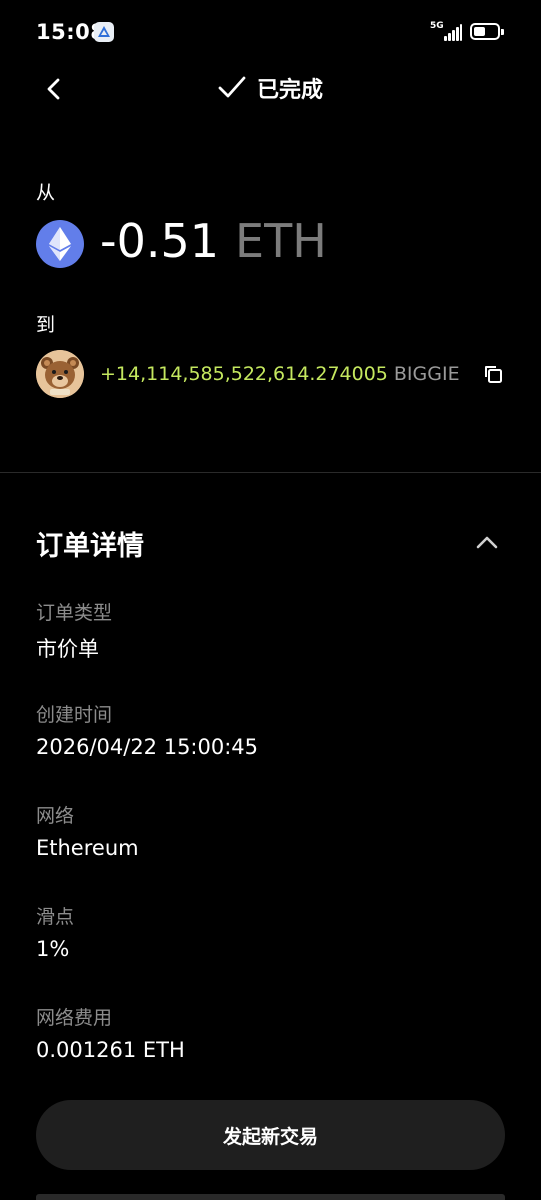 The height and width of the screenshot is (1200, 541). I want to click on network-fee-label: 网络费用, so click(74, 1018).